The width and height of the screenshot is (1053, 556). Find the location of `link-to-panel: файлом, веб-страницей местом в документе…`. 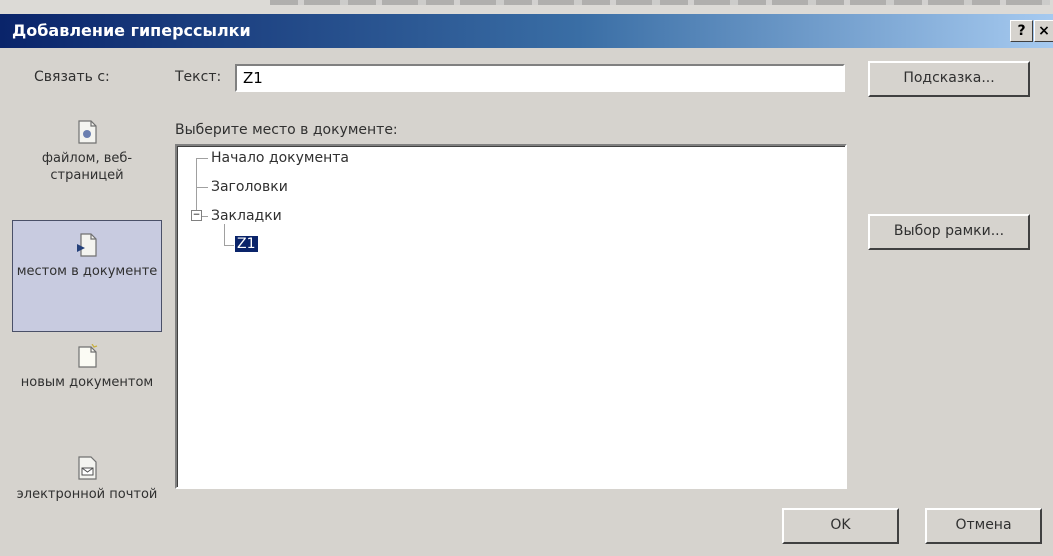

link-to-panel: файлом, веб-страницей местом в документе… is located at coordinates (87, 328).